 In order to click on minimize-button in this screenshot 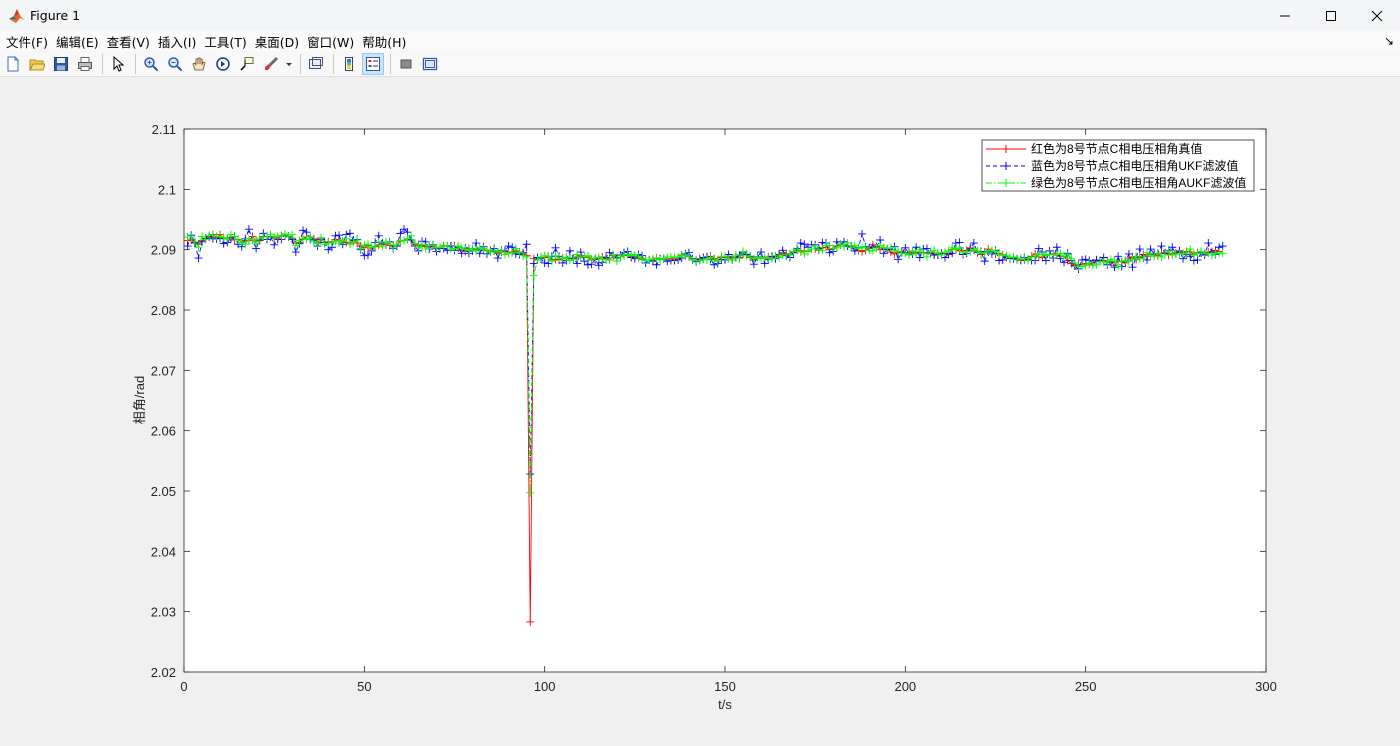, I will do `click(1285, 15)`.